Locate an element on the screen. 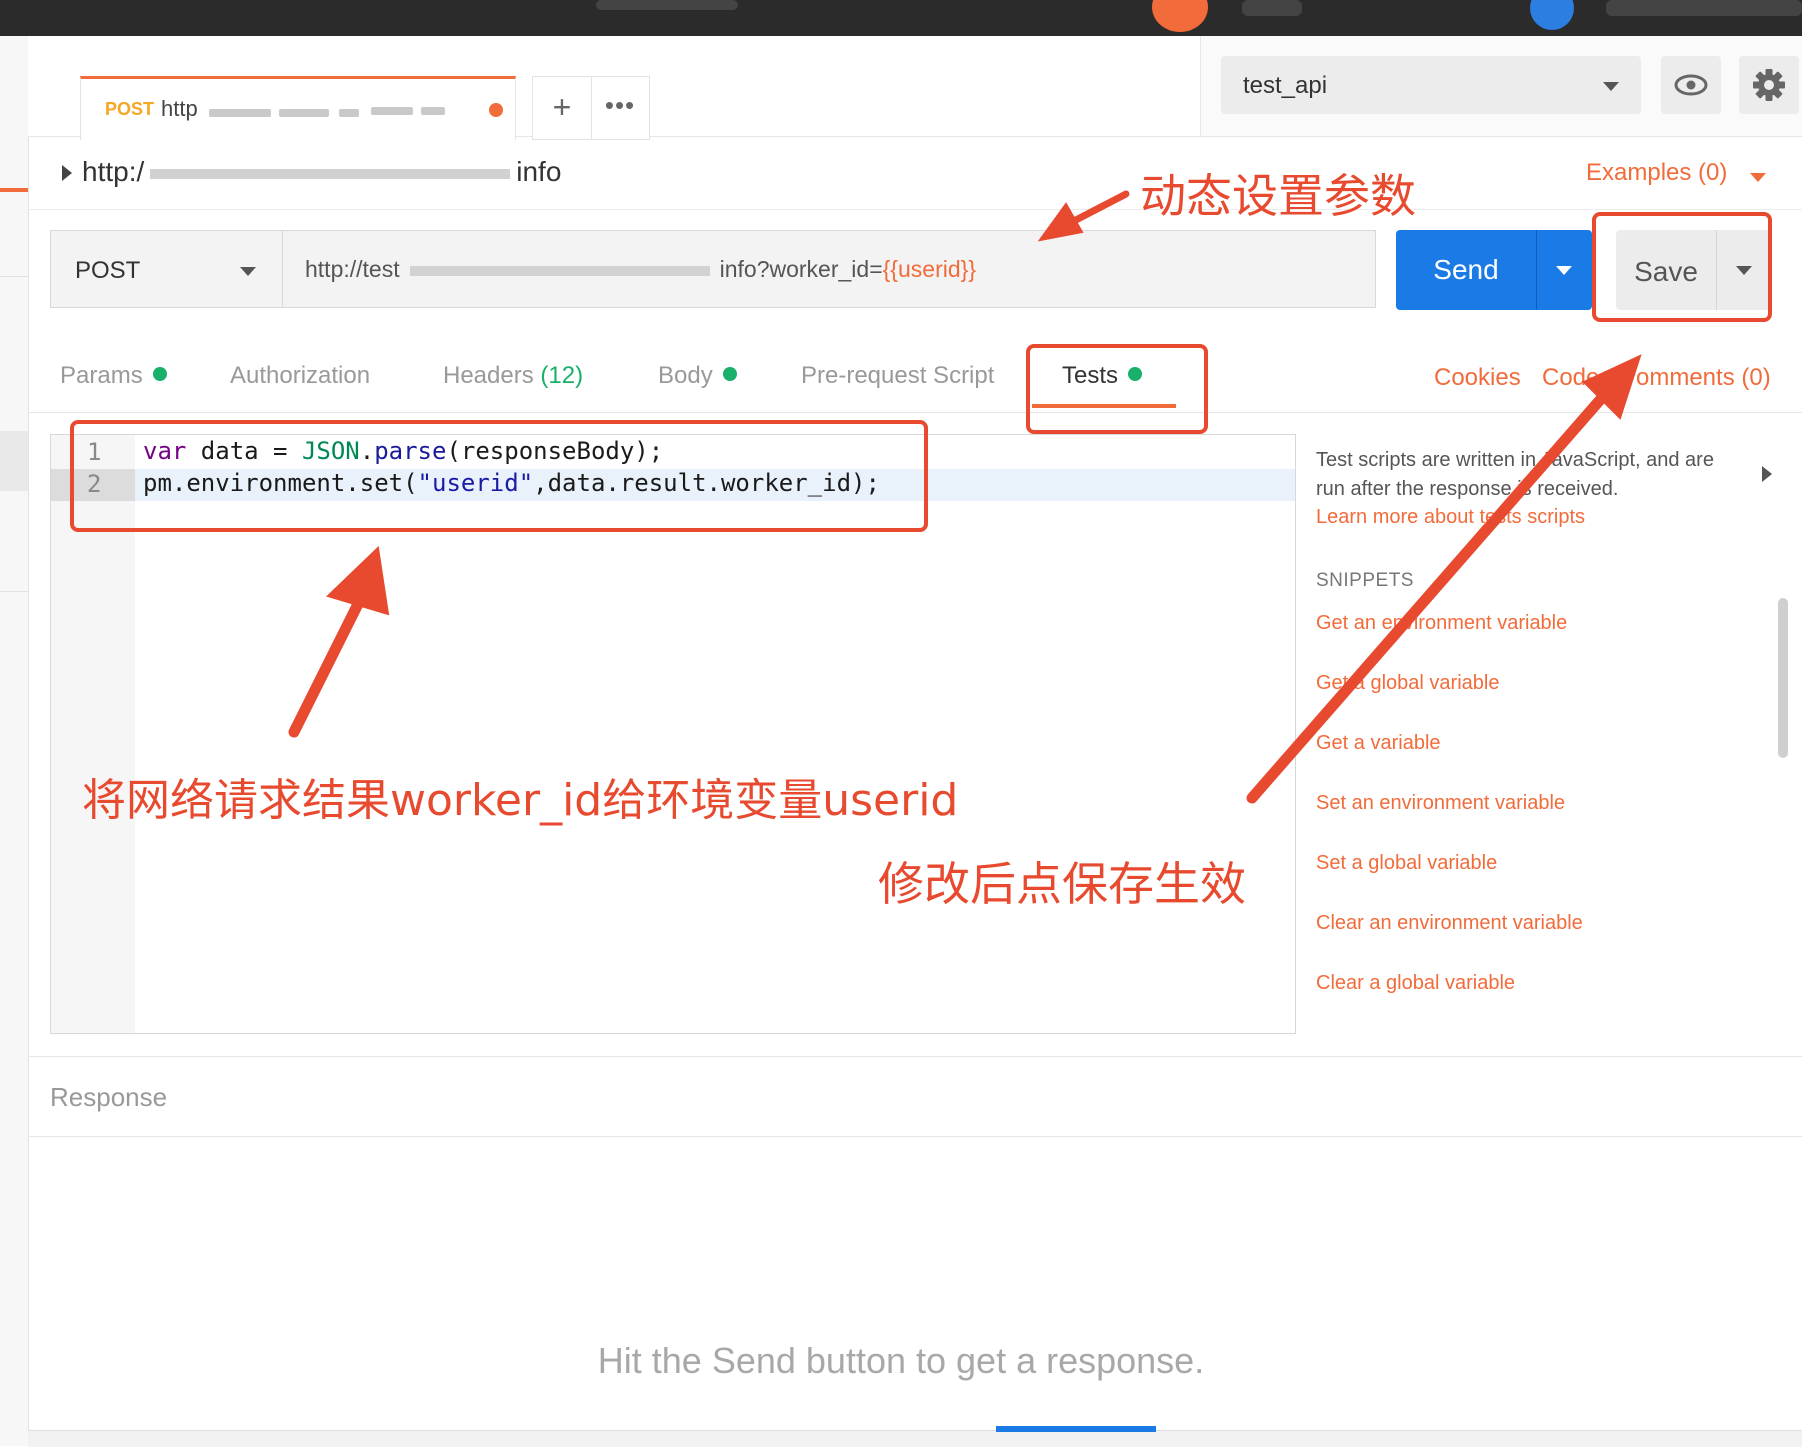 The image size is (1802, 1447). arrow-to-save is located at coordinates (1426, 599).